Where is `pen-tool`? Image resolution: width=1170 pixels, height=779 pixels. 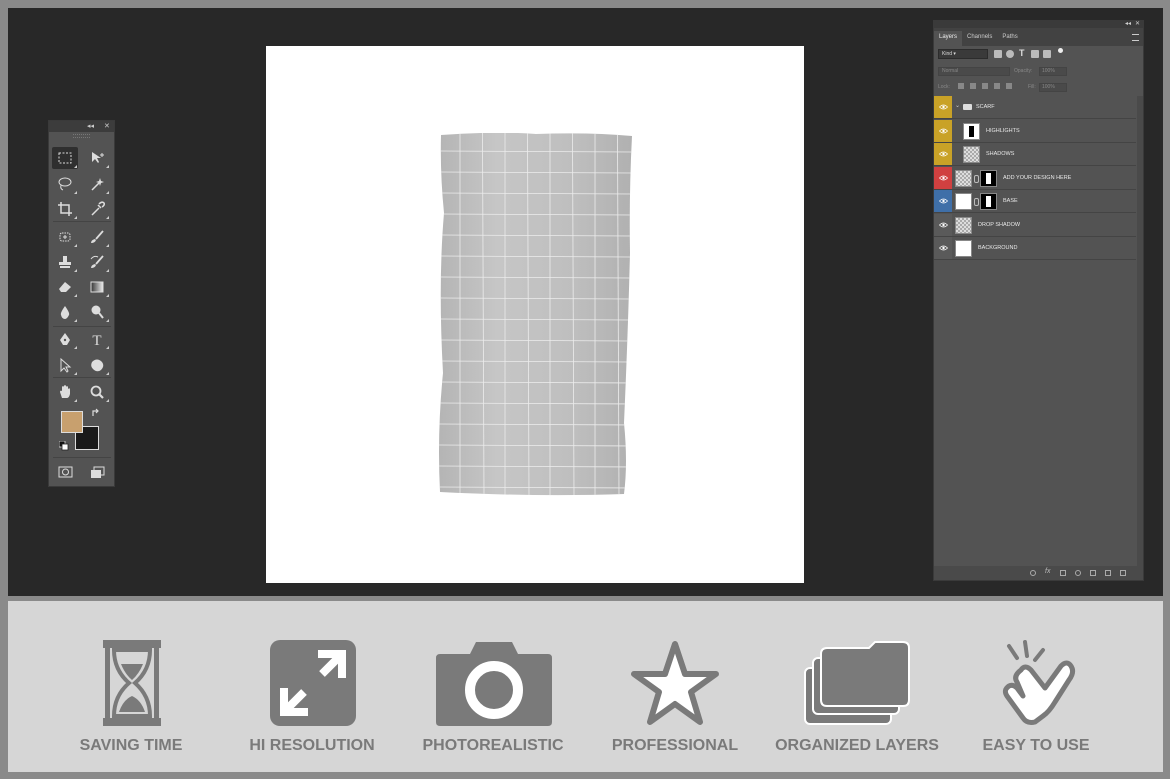 pen-tool is located at coordinates (65, 339).